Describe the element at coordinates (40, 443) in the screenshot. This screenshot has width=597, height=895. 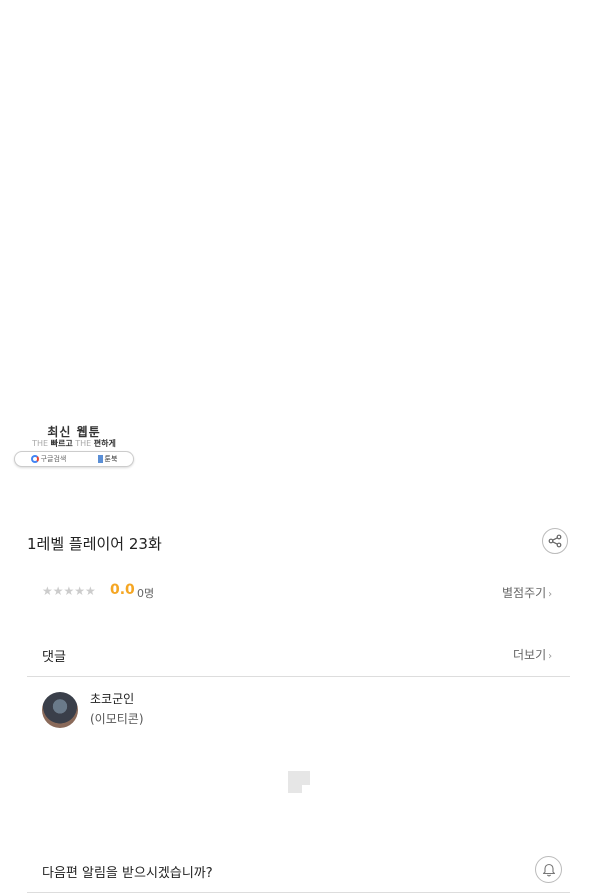
I see `promo-the-1: THE` at that location.